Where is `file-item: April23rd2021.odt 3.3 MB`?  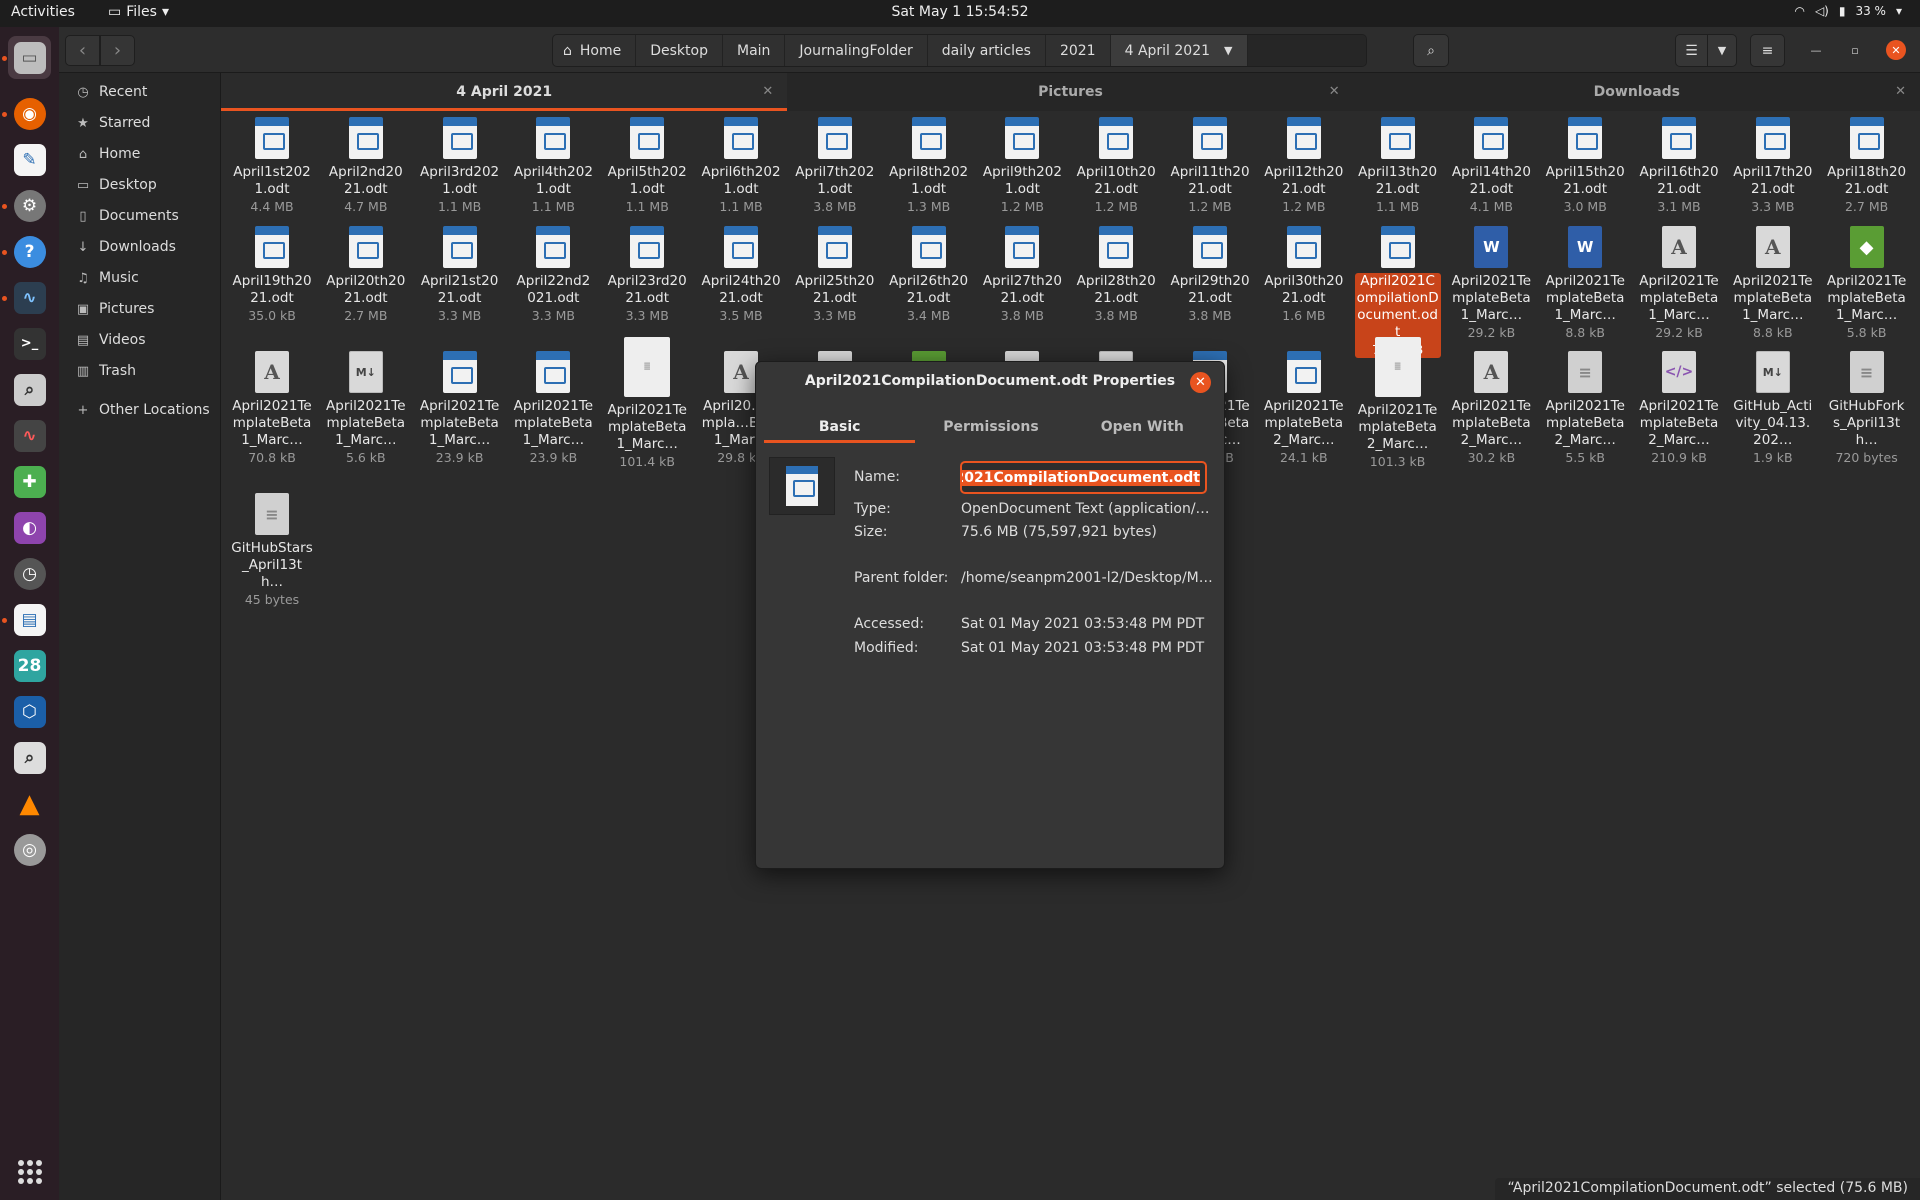
file-item: April23rd2021.odt 3.3 MB is located at coordinates (647, 275).